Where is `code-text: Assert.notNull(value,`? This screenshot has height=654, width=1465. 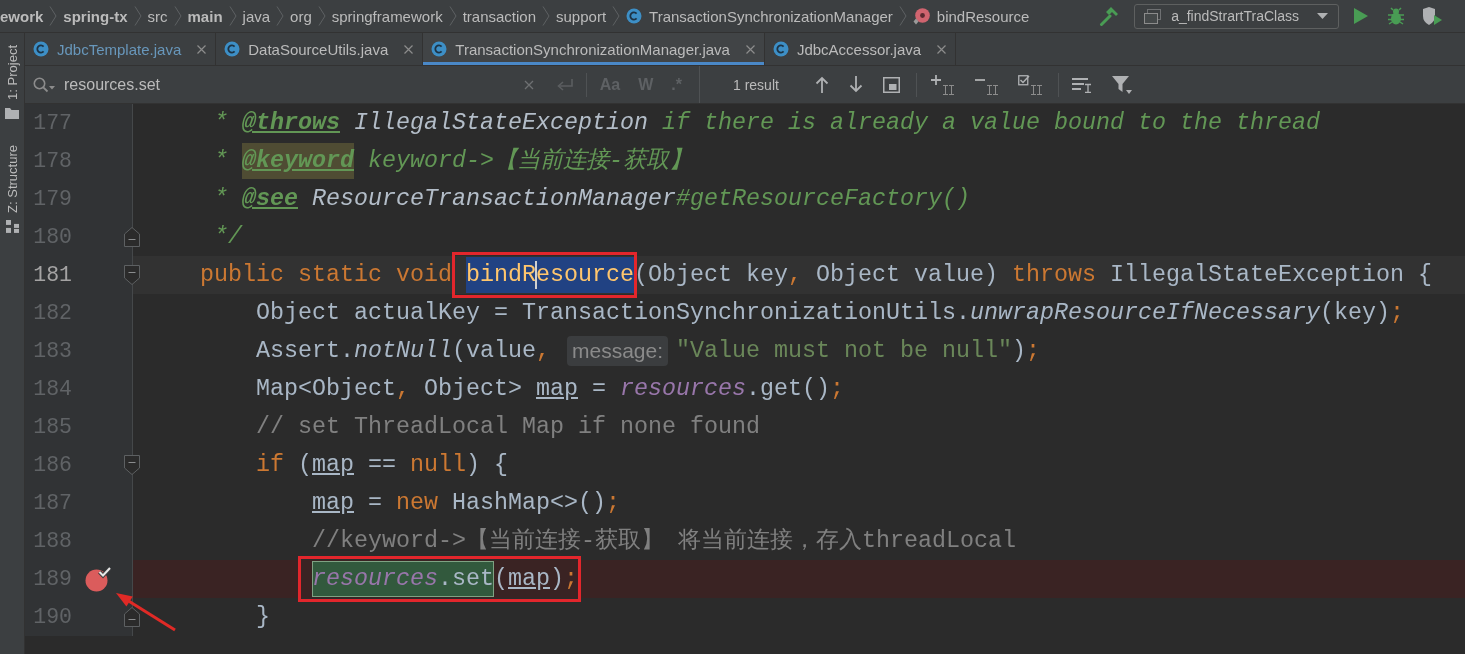
code-text: Assert.notNull(value, is located at coordinates (403, 351).